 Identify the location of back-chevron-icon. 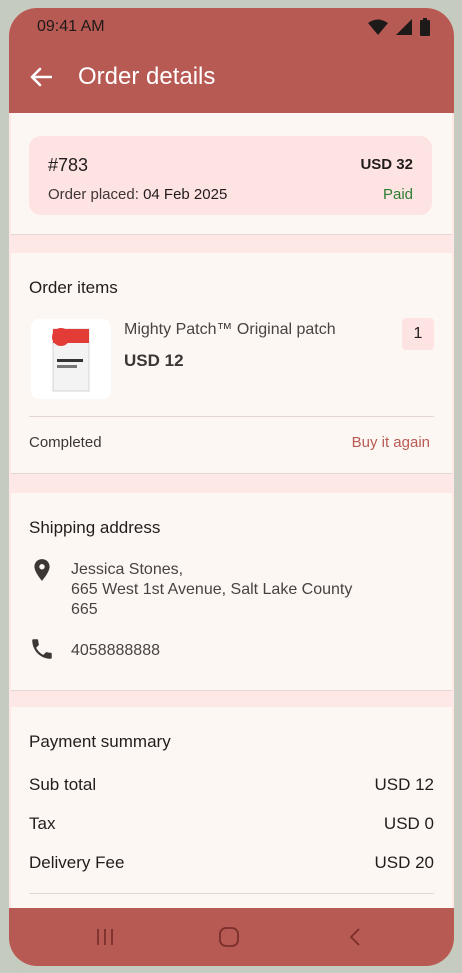
(354, 937).